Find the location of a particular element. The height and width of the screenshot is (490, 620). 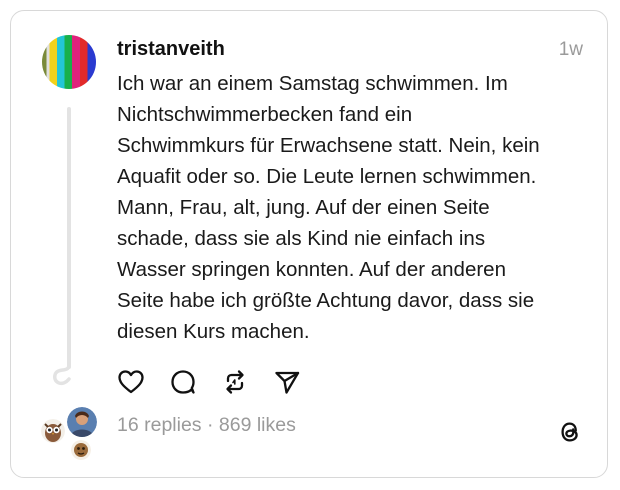

author-username: tristanveith is located at coordinates (171, 49).